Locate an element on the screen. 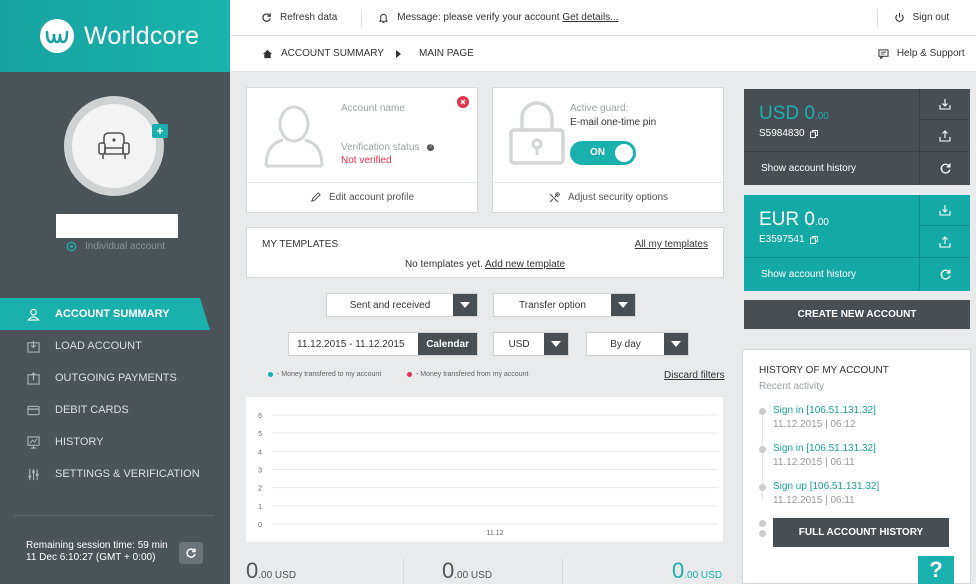 This screenshot has width=976, height=584. chart-svg: 0 1 2 3 4 5 6 11.12 is located at coordinates (488, 475).